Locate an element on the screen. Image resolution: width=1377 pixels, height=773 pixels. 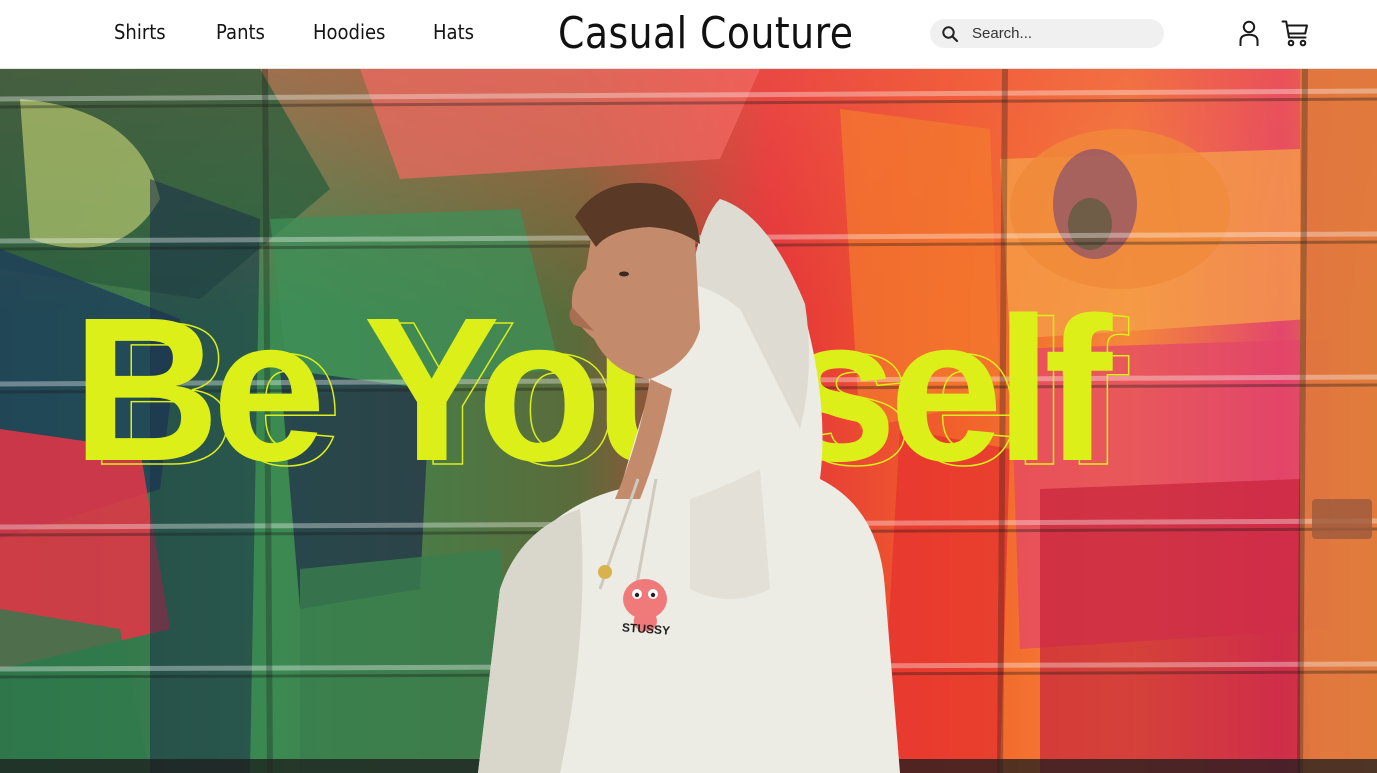
nav-link-hoodies: Hoodies is located at coordinates (349, 32).